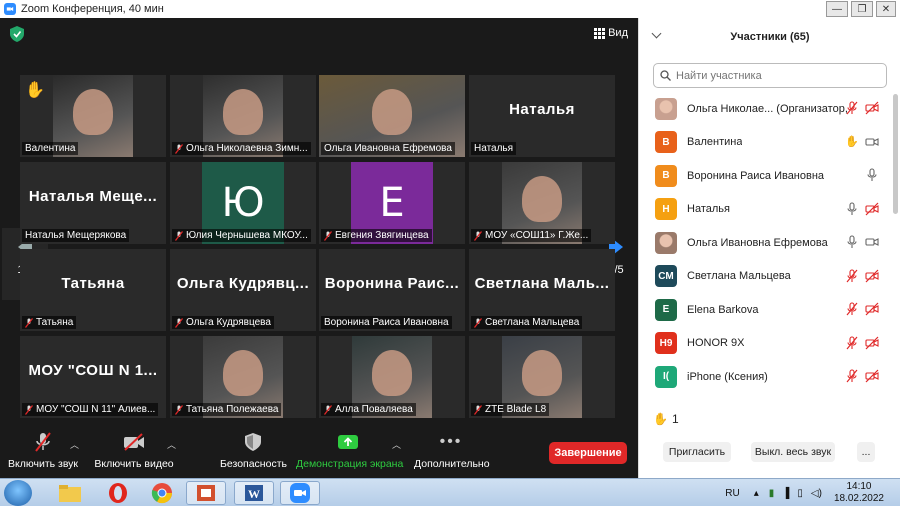 This screenshot has width=900, height=506. Describe the element at coordinates (516, 409) in the screenshot. I see `tile-name: ZTE Blade L8` at that location.